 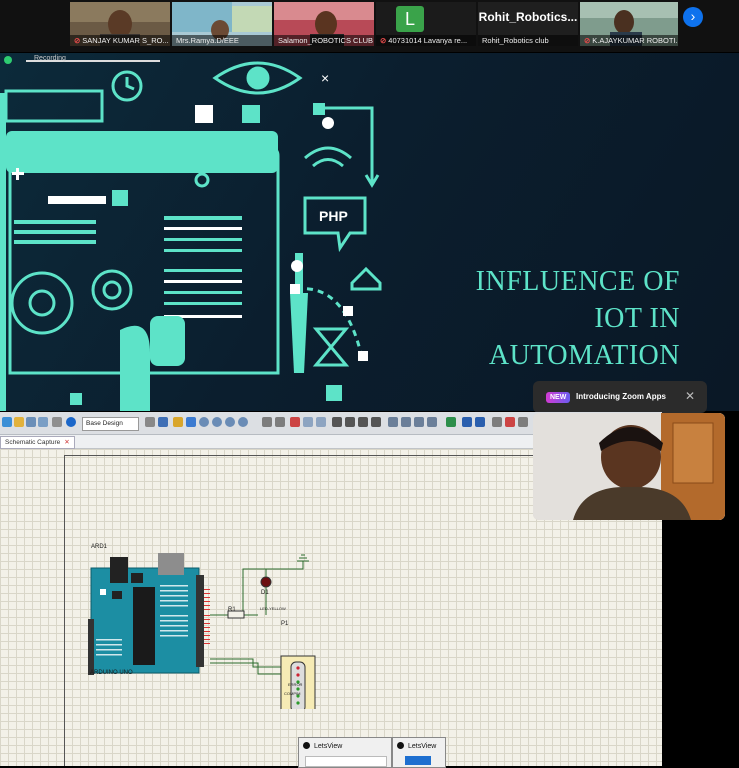 What do you see at coordinates (467, 422) in the screenshot?
I see `search-icon` at bounding box center [467, 422].